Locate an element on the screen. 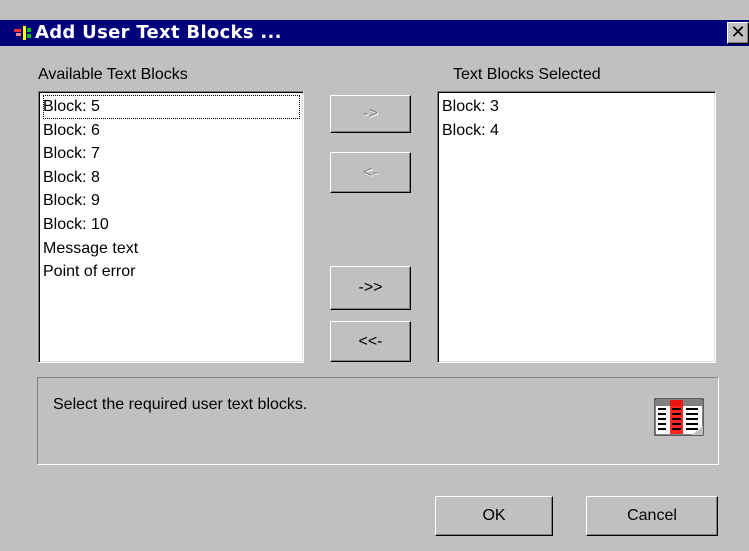  add-selected-button: -> is located at coordinates (370, 114).